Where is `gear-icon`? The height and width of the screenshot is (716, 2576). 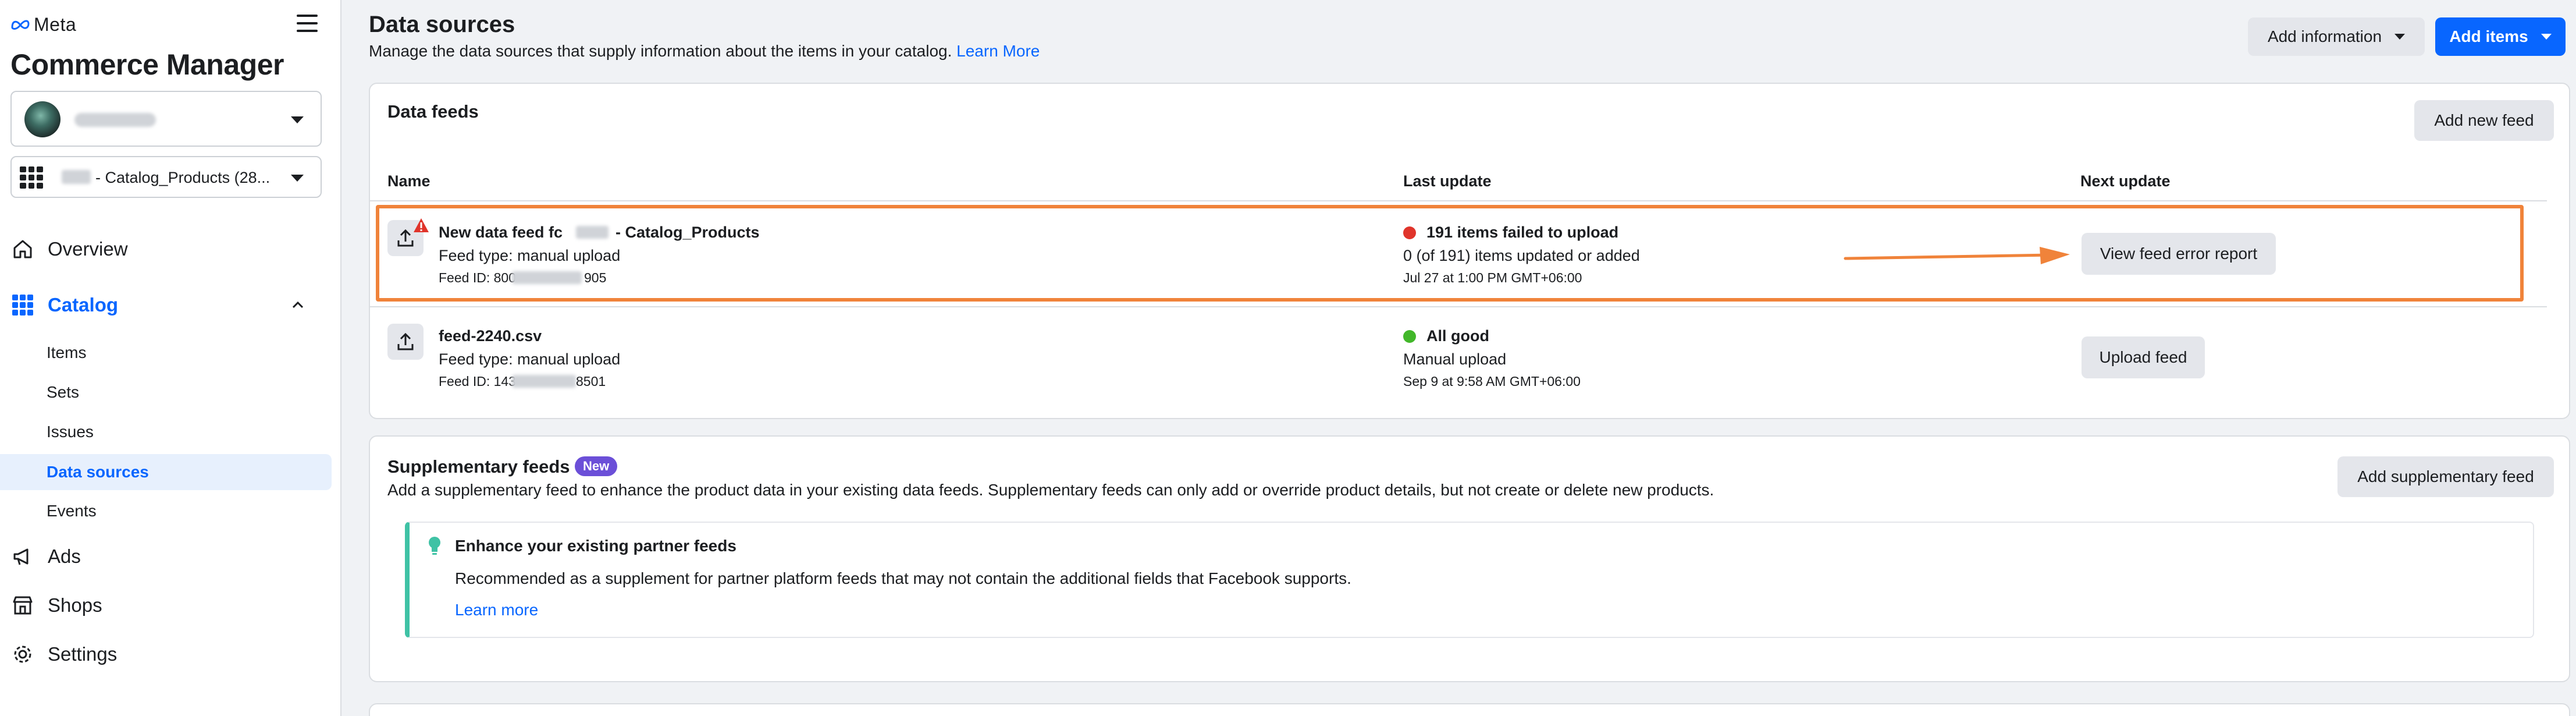 gear-icon is located at coordinates (23, 654).